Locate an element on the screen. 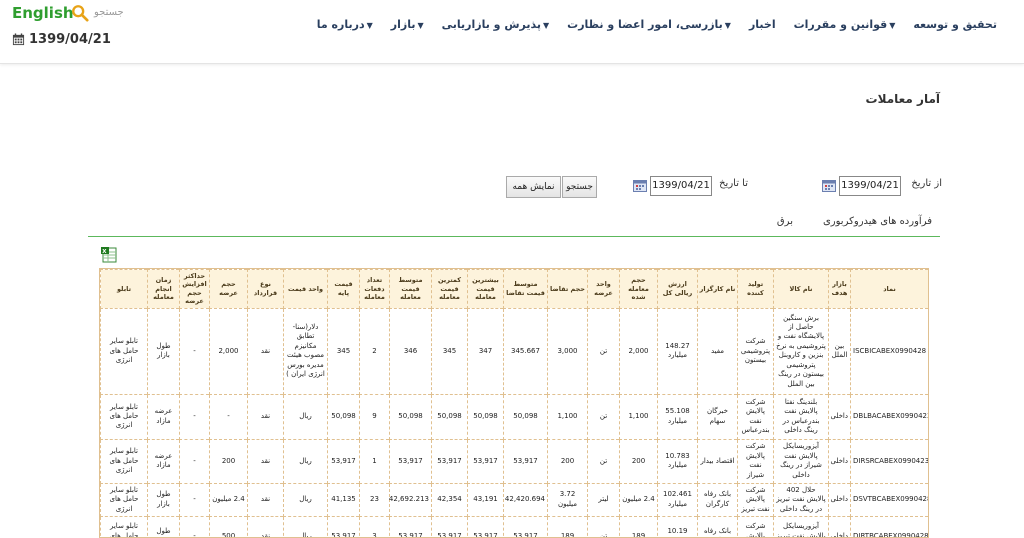  column-header: قیمت پایه is located at coordinates (343, 289).